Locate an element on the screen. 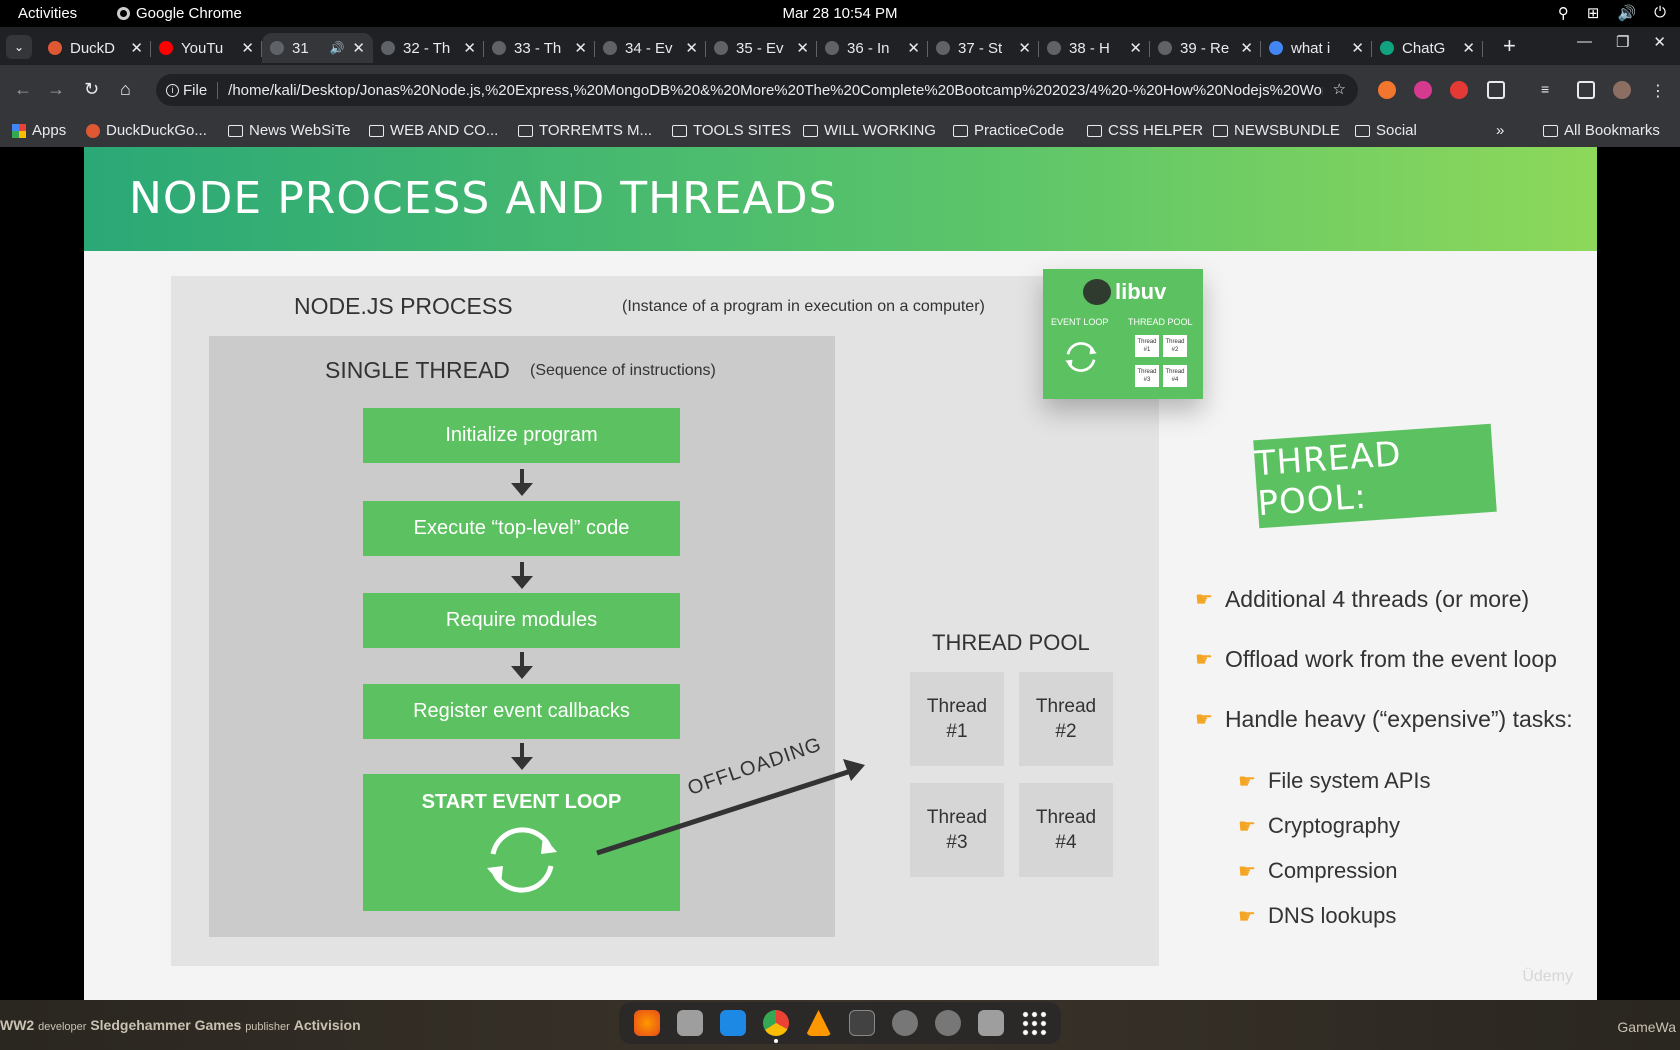 This screenshot has height=1050, width=1680. home-button: ⌂ is located at coordinates (125, 89).